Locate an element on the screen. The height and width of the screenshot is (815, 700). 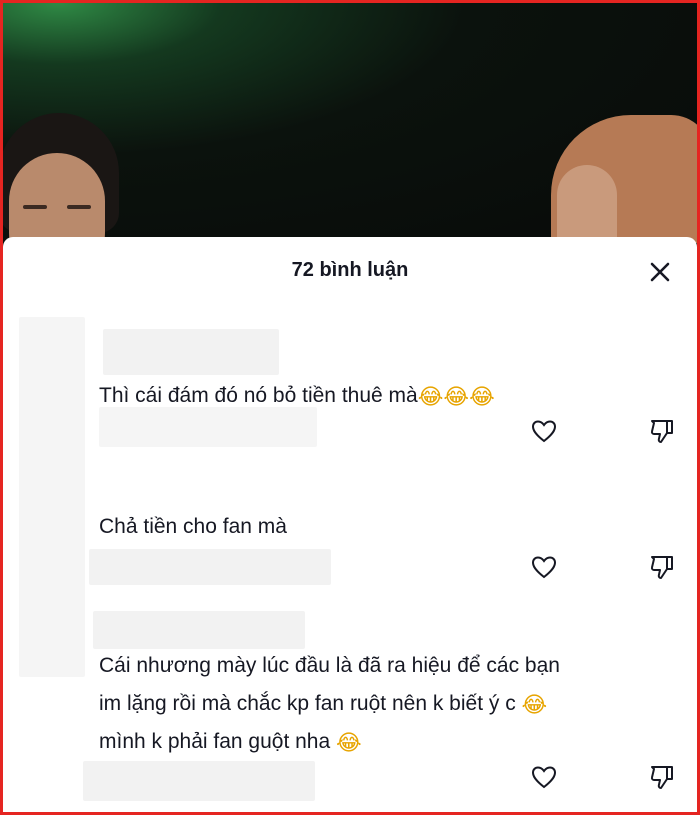
video-person-right is located at coordinates (624, 179).